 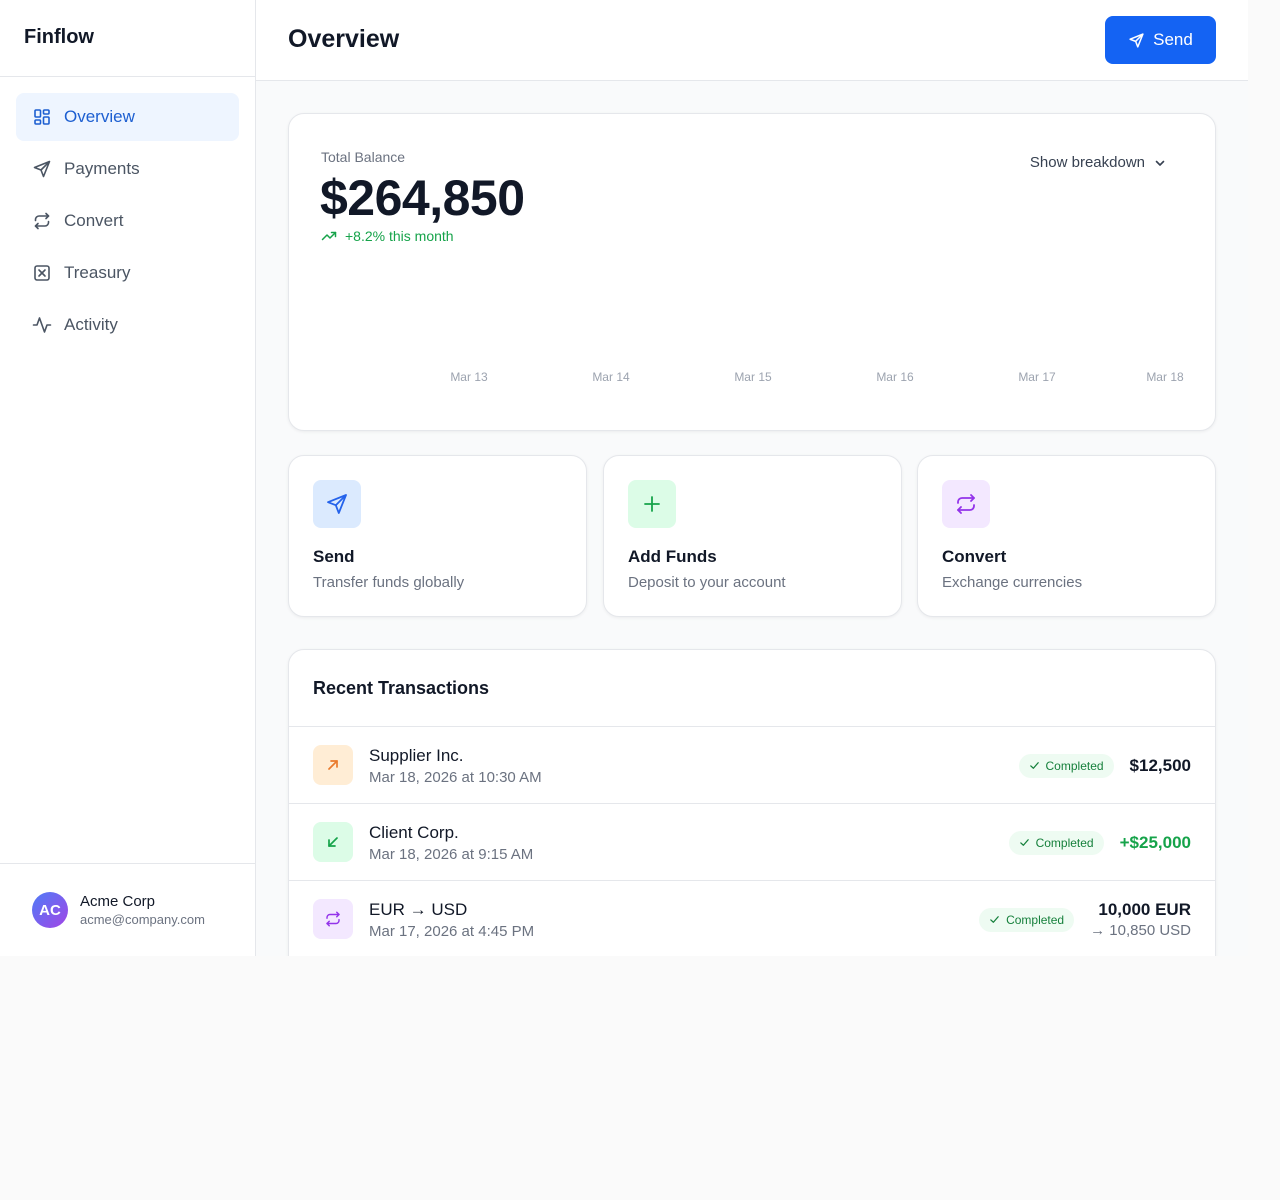 I want to click on plus-icon, so click(x=652, y=504).